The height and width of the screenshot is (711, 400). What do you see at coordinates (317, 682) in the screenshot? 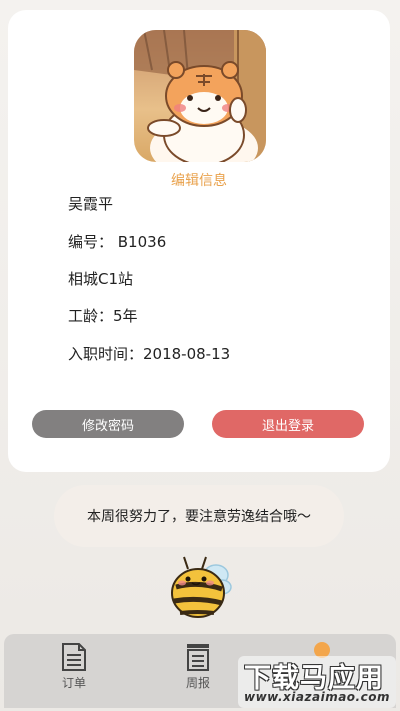
I see `watermark-logo: 下载马应用 www.xiazaimao.com` at bounding box center [317, 682].